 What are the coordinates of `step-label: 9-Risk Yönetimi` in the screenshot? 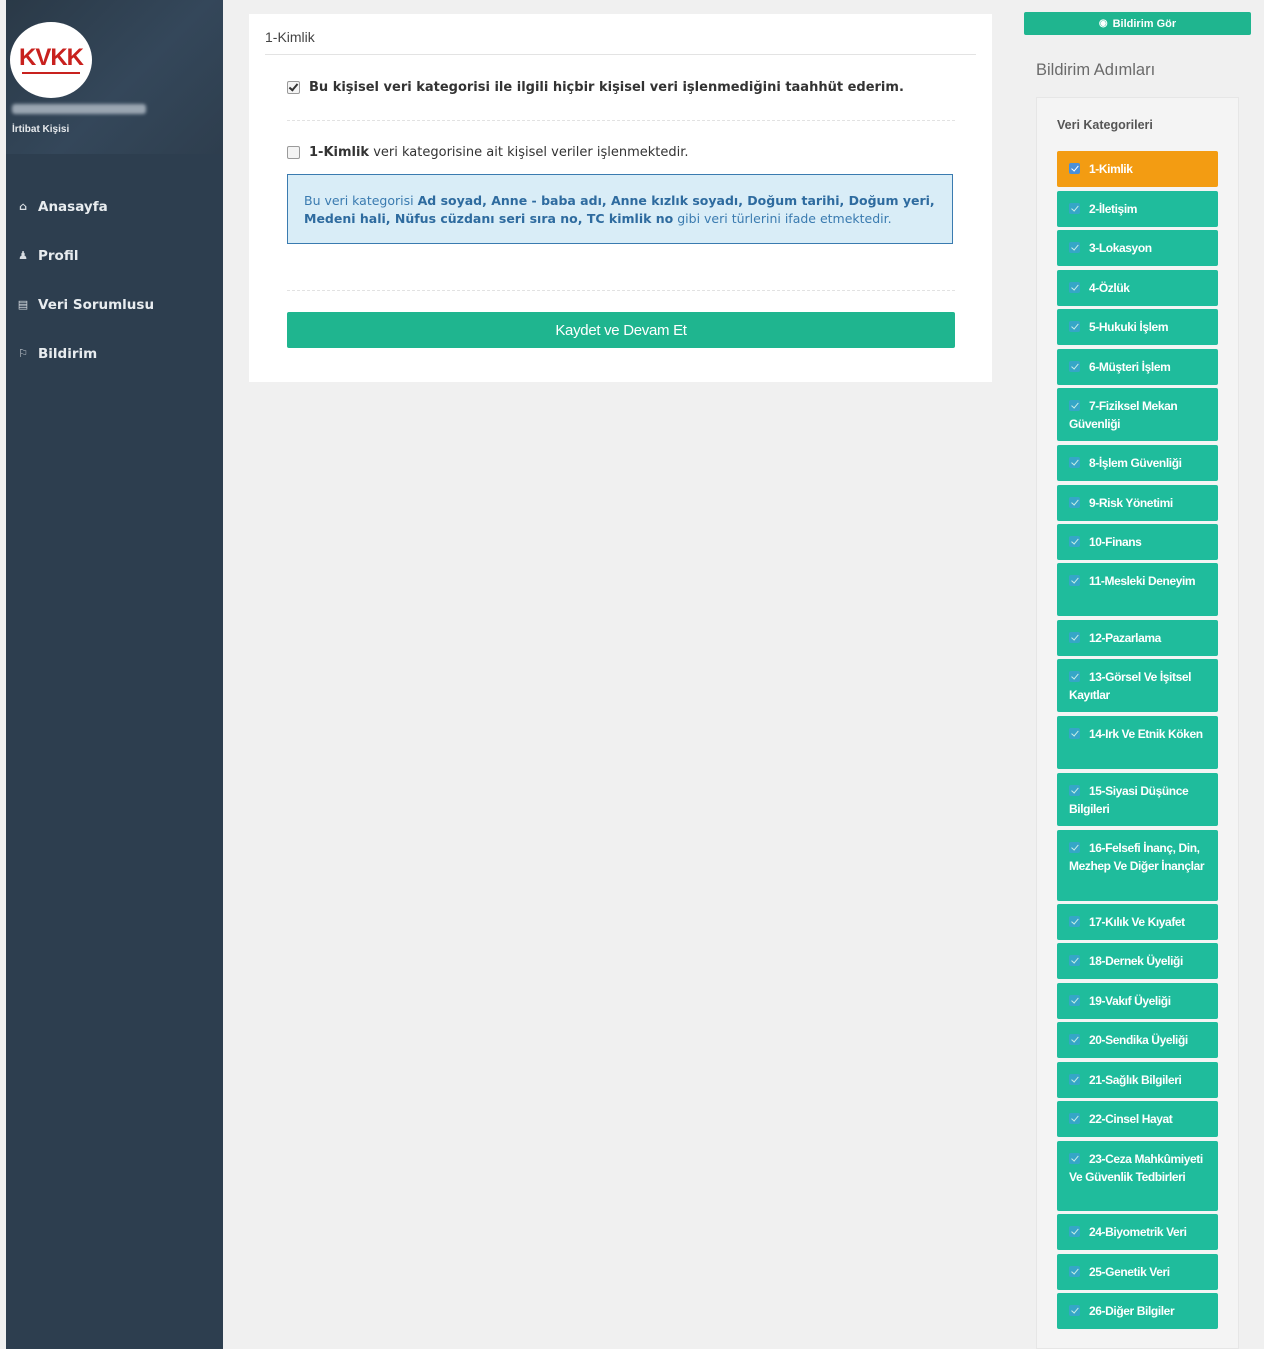 It's located at (1131, 503).